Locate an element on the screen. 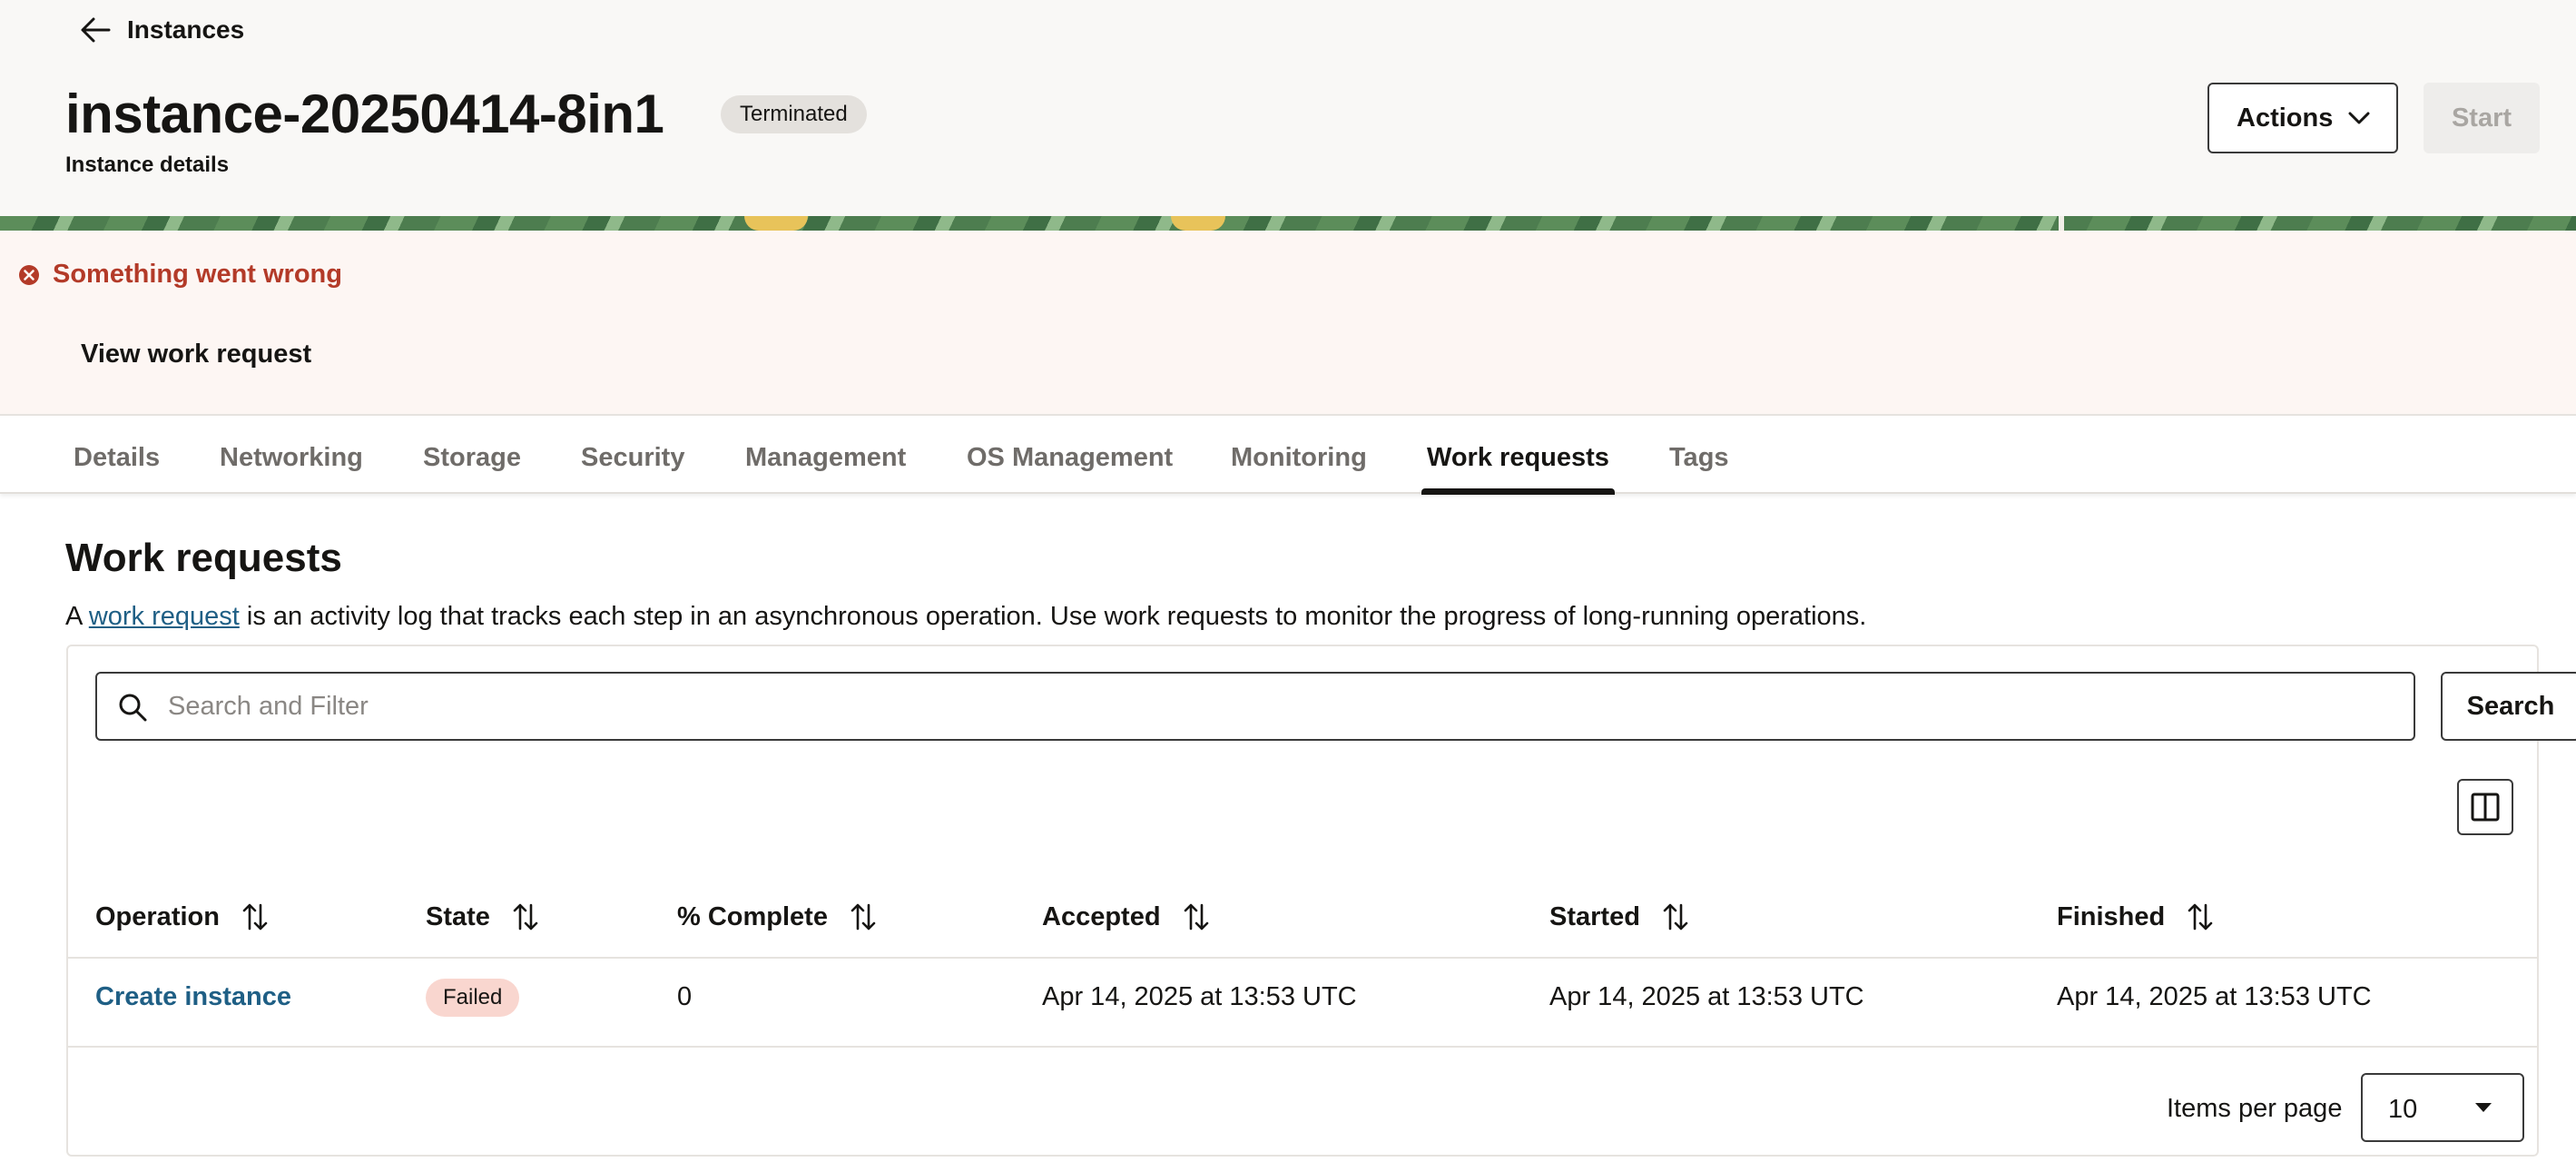 This screenshot has width=2576, height=1162. search-box is located at coordinates (1255, 706).